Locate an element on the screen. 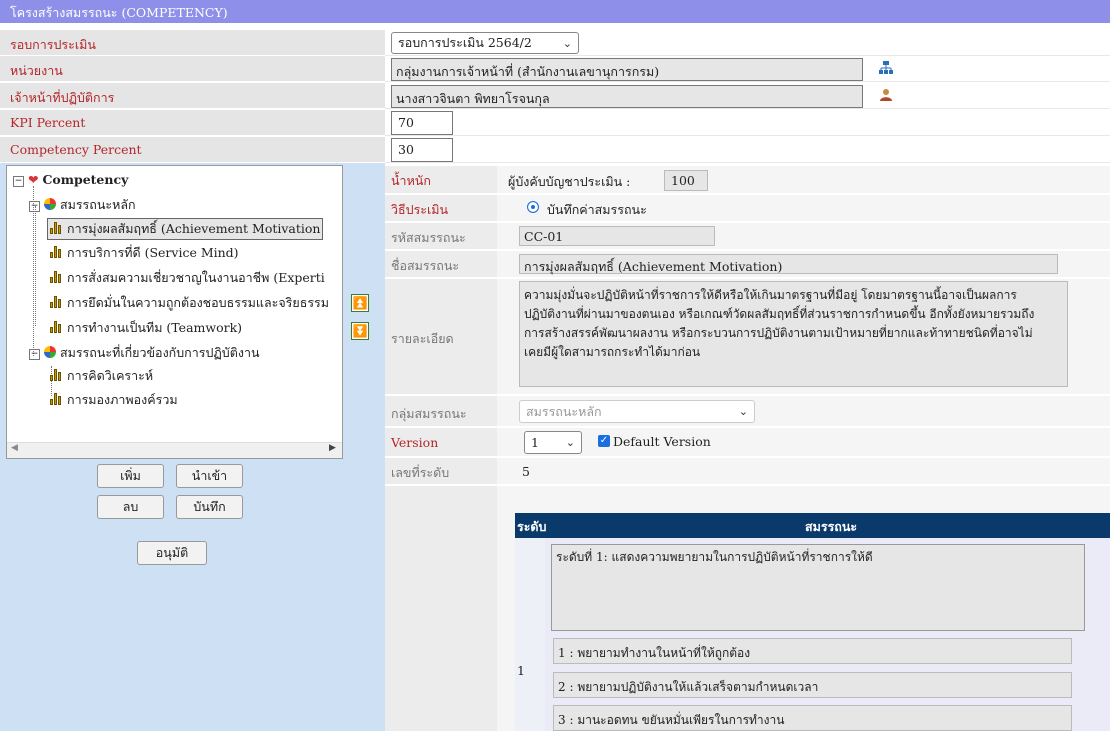 The height and width of the screenshot is (731, 1110). officer-field: นางสาวจินตา พิทยาโรจนกุล is located at coordinates (627, 96).